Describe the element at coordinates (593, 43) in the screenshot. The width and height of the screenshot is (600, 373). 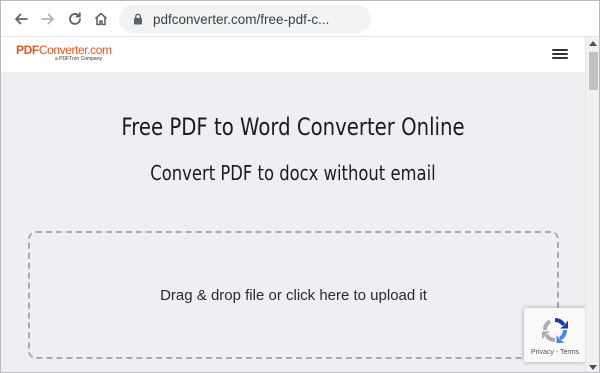
I see `scroll-up-arrow-icon` at that location.